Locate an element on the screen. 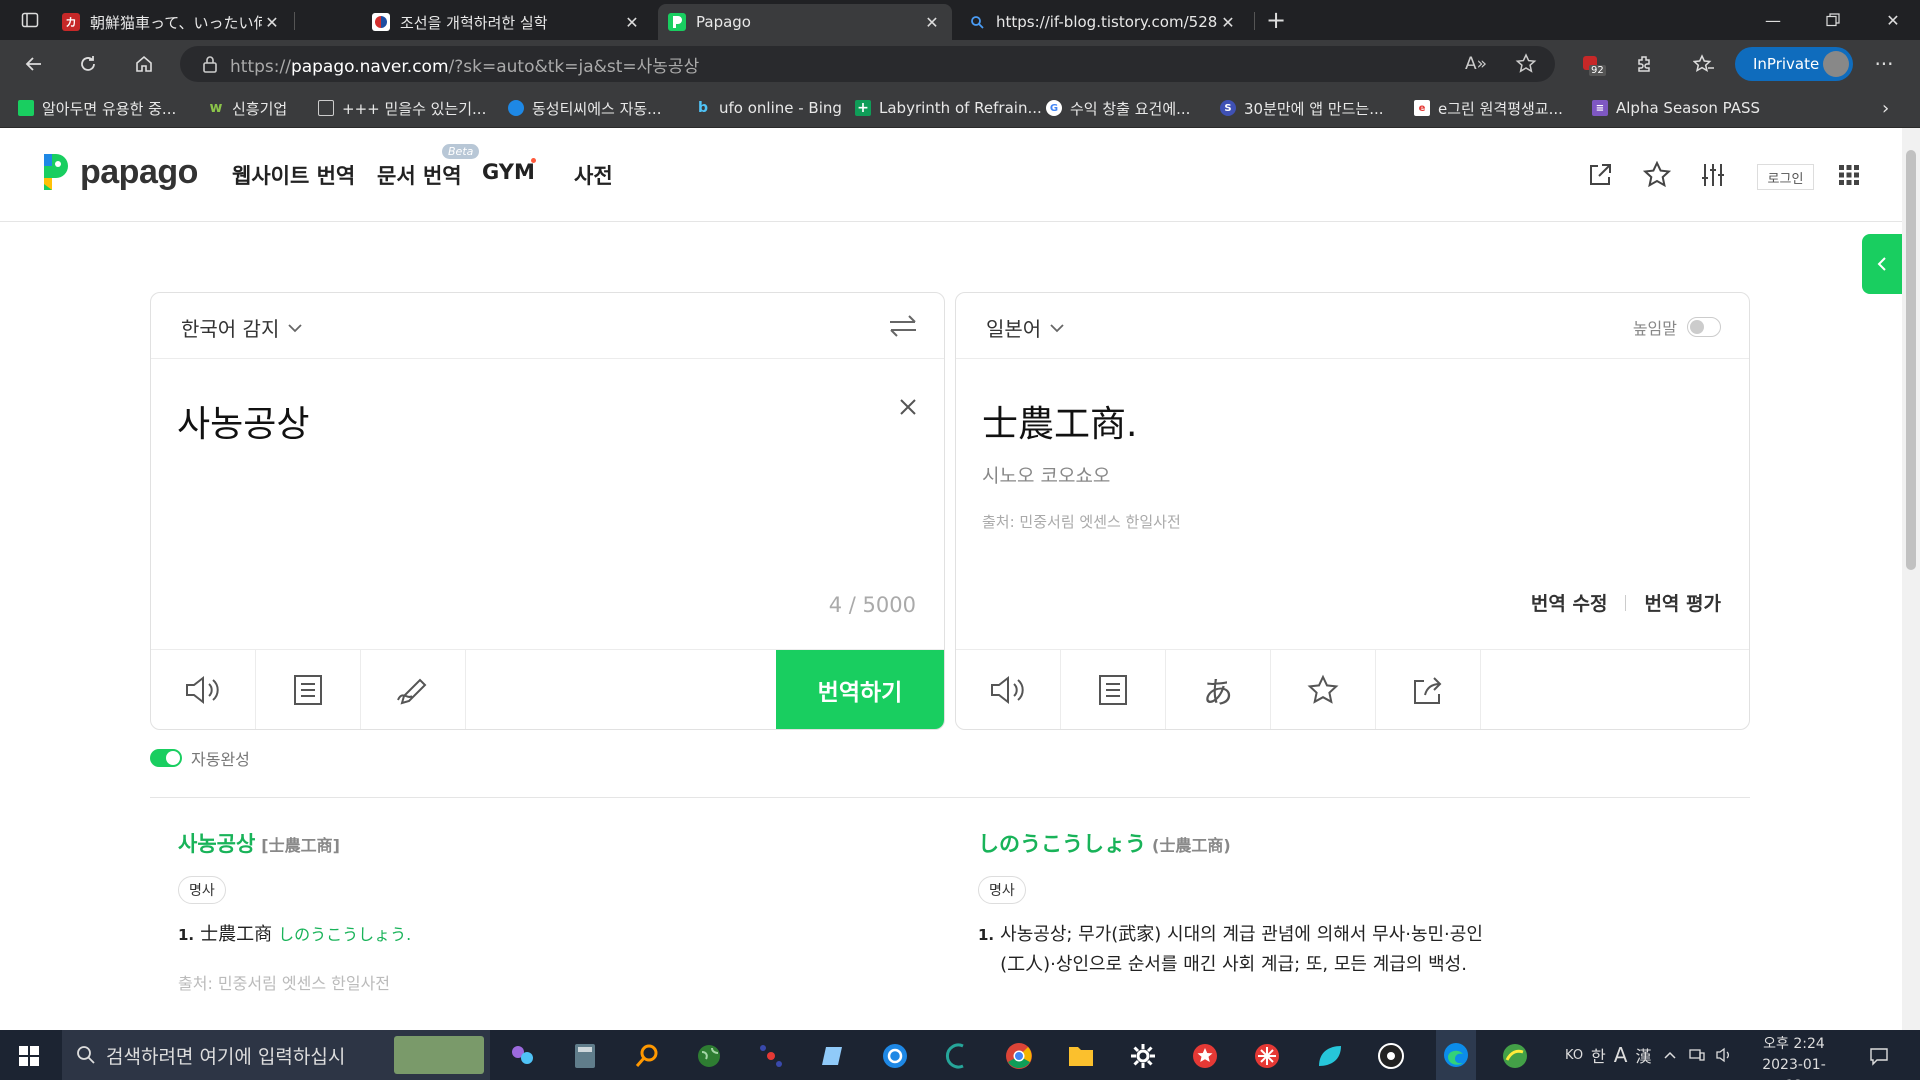 The height and width of the screenshot is (1080, 1920). bookmarks-overflow-icon: › is located at coordinates (1885, 108).